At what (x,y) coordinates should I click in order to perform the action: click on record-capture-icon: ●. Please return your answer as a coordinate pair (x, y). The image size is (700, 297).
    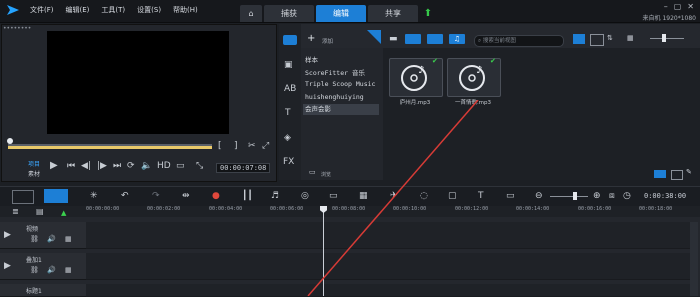
    Looking at the image, I should click on (216, 196).